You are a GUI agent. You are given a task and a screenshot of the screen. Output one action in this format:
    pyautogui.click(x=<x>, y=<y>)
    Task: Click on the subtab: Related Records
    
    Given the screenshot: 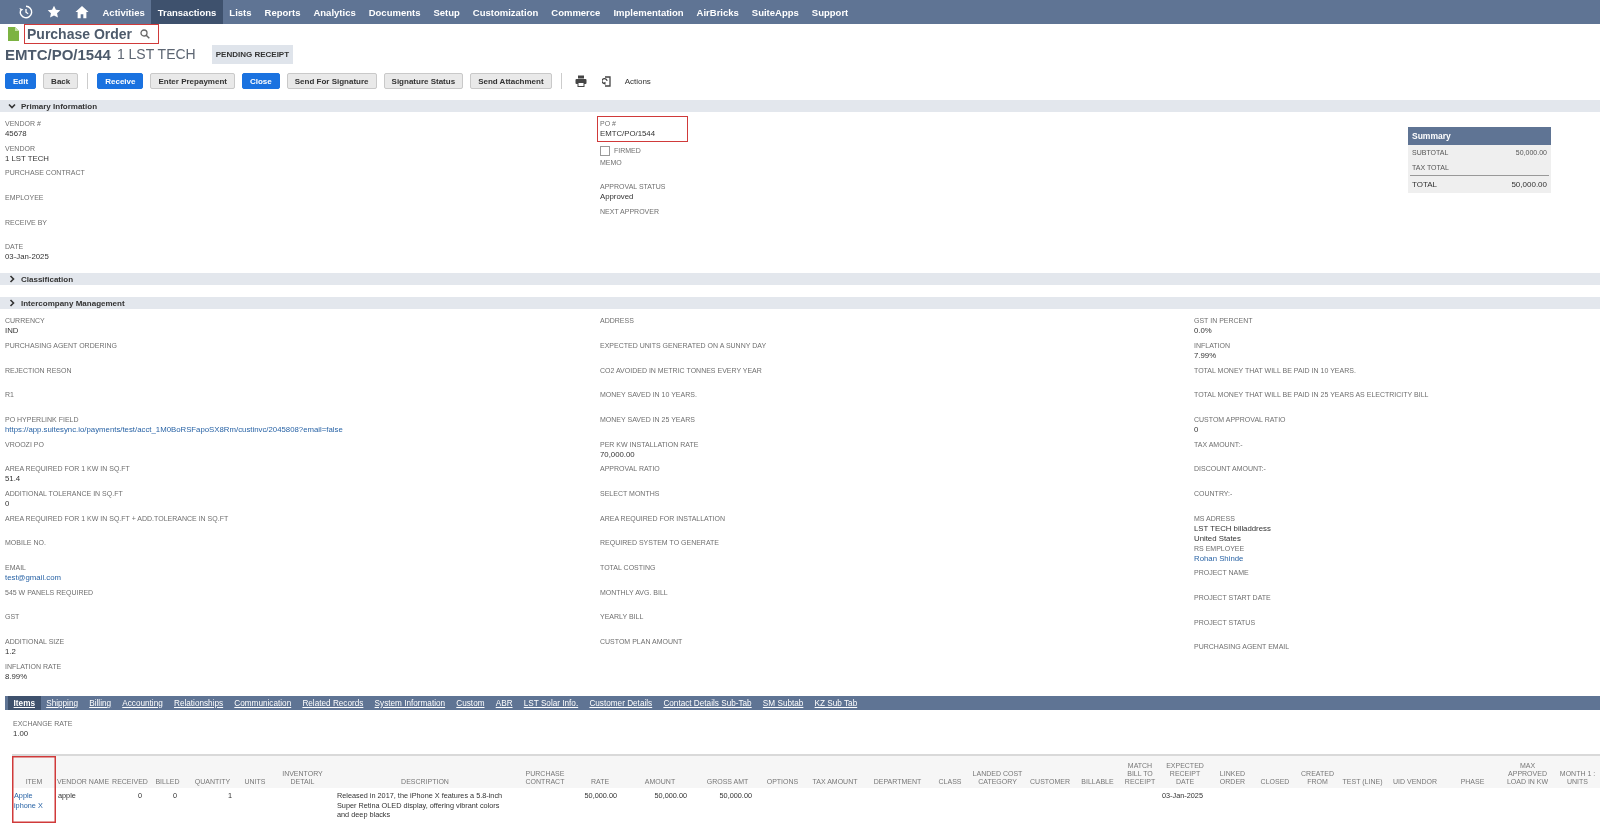 What is the action you would take?
    pyautogui.click(x=332, y=703)
    